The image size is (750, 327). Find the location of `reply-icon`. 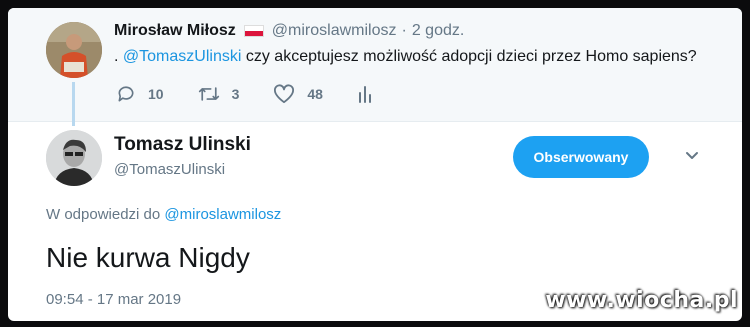

reply-icon is located at coordinates (126, 94).